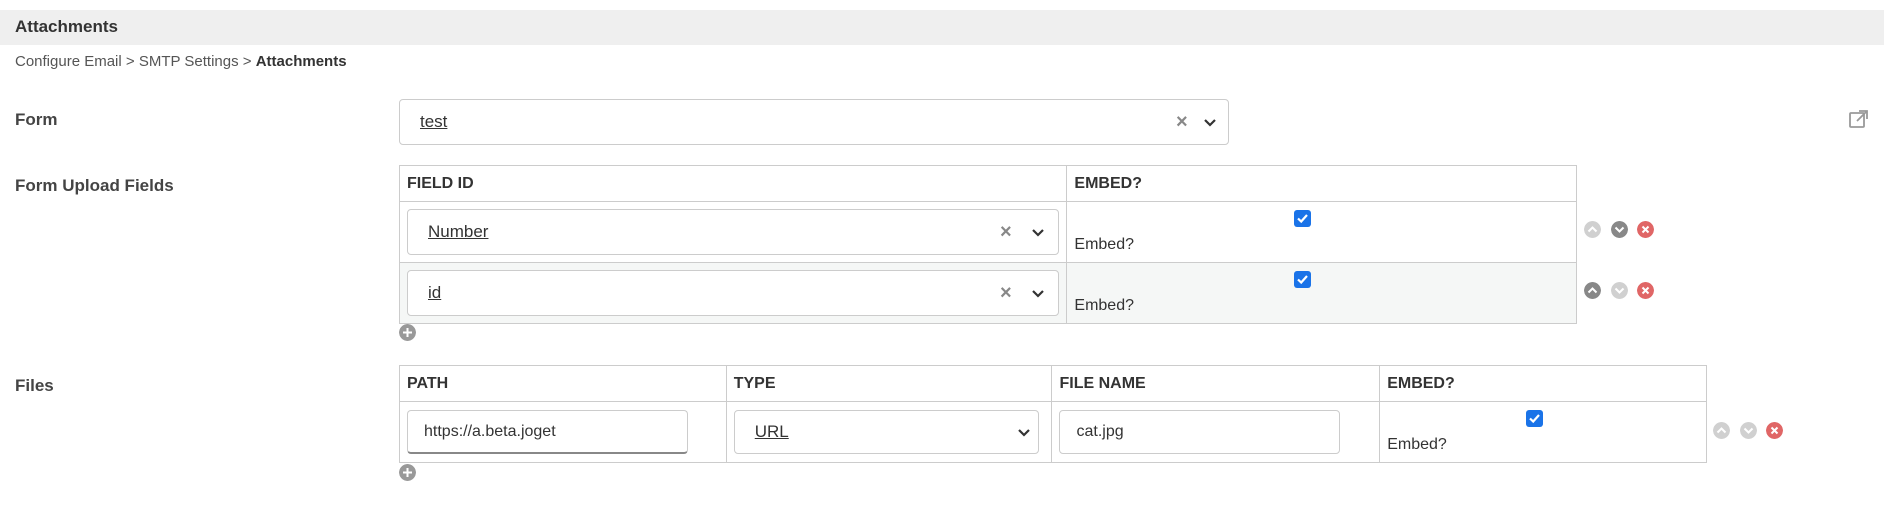 Image resolution: width=1884 pixels, height=508 pixels. Describe the element at coordinates (1200, 432) in the screenshot. I see `file-name-input: cat.jpg` at that location.